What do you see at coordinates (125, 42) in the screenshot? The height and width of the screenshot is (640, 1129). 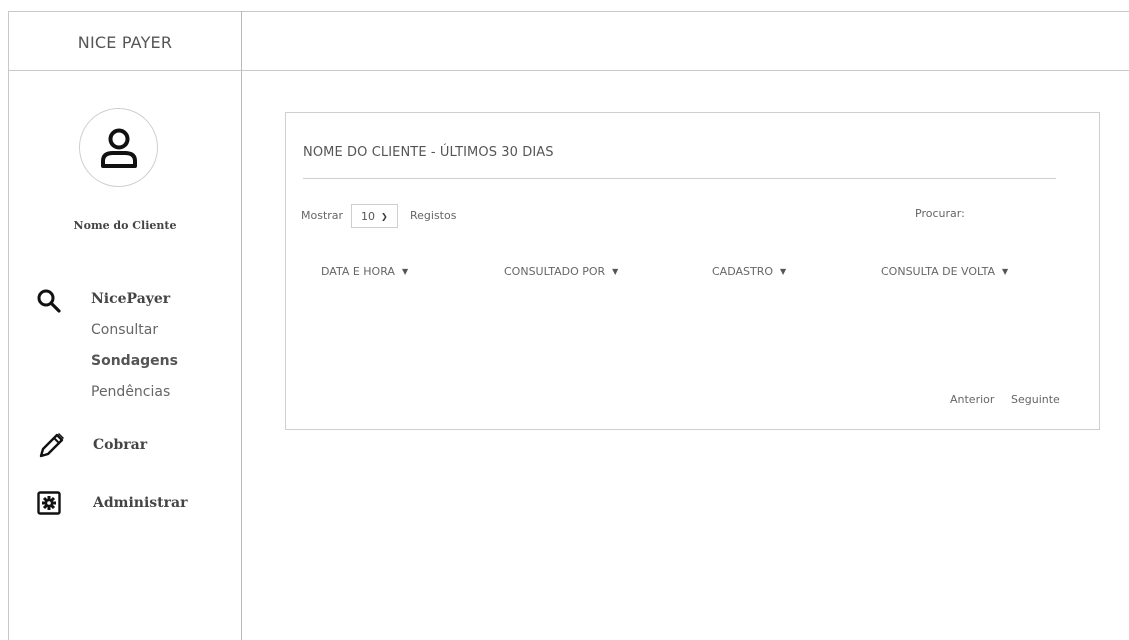 I see `app-brand: NICE PAYER` at bounding box center [125, 42].